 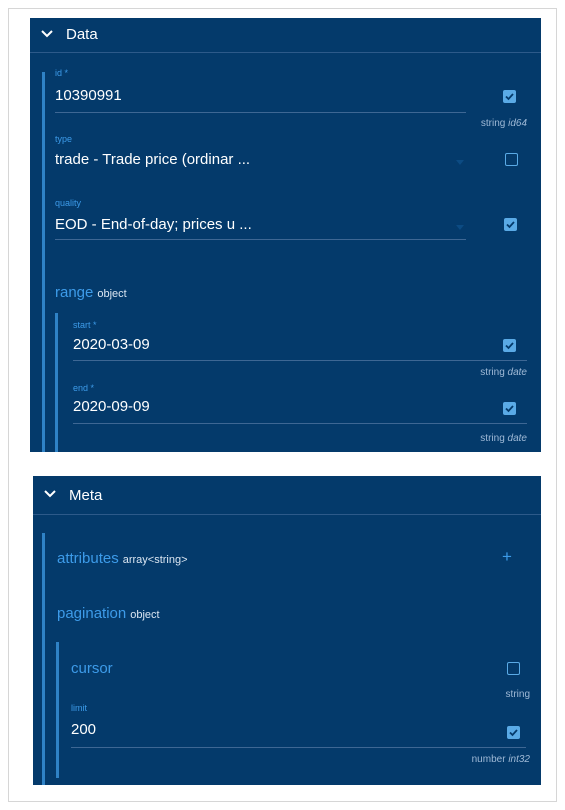 What do you see at coordinates (108, 613) in the screenshot?
I see `pagination-section-title: pagination object` at bounding box center [108, 613].